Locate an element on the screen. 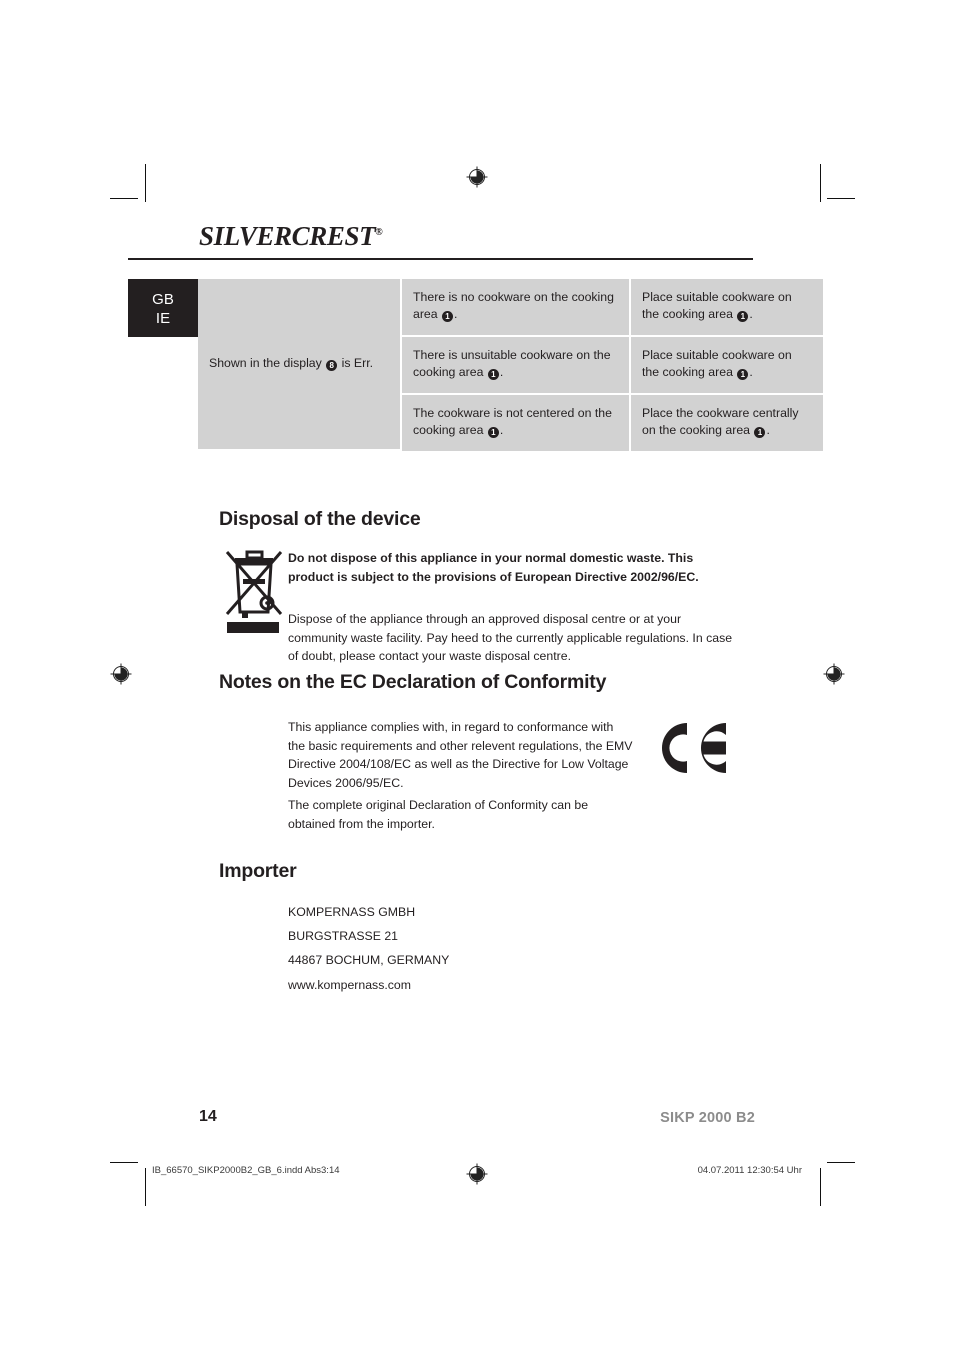  problem-text-prefix: Shown in the display is located at coordinates (267, 362).